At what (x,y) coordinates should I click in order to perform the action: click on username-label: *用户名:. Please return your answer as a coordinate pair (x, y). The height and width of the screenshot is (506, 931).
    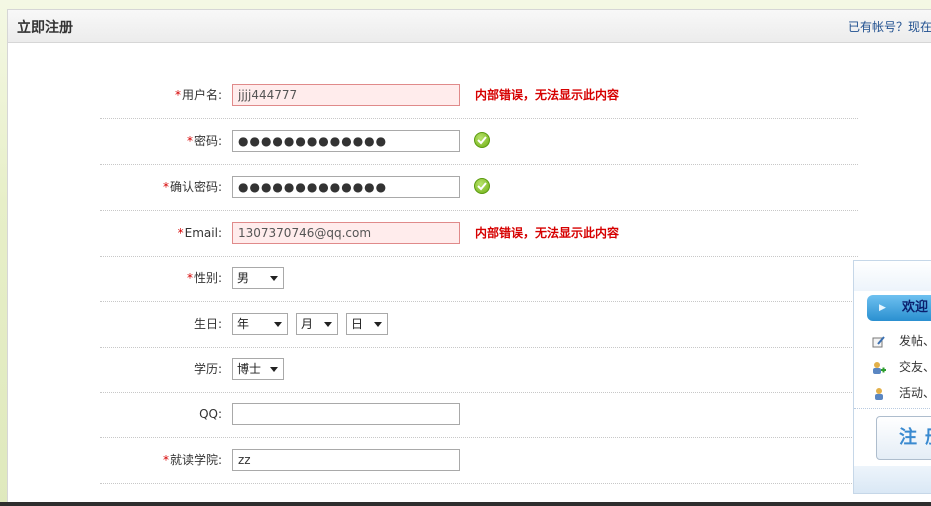
    Looking at the image, I should click on (198, 95).